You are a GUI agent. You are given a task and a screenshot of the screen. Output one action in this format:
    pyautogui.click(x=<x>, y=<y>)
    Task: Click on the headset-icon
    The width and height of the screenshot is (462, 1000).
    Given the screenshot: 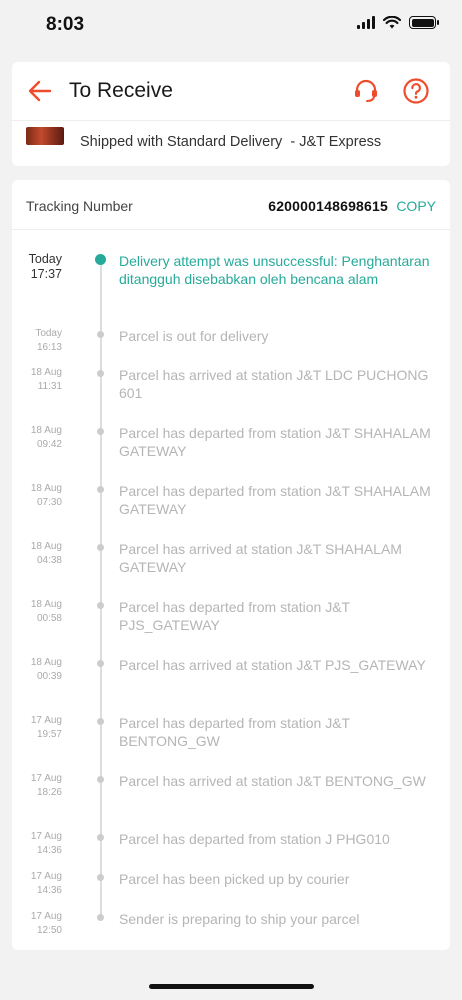 What is the action you would take?
    pyautogui.click(x=366, y=91)
    